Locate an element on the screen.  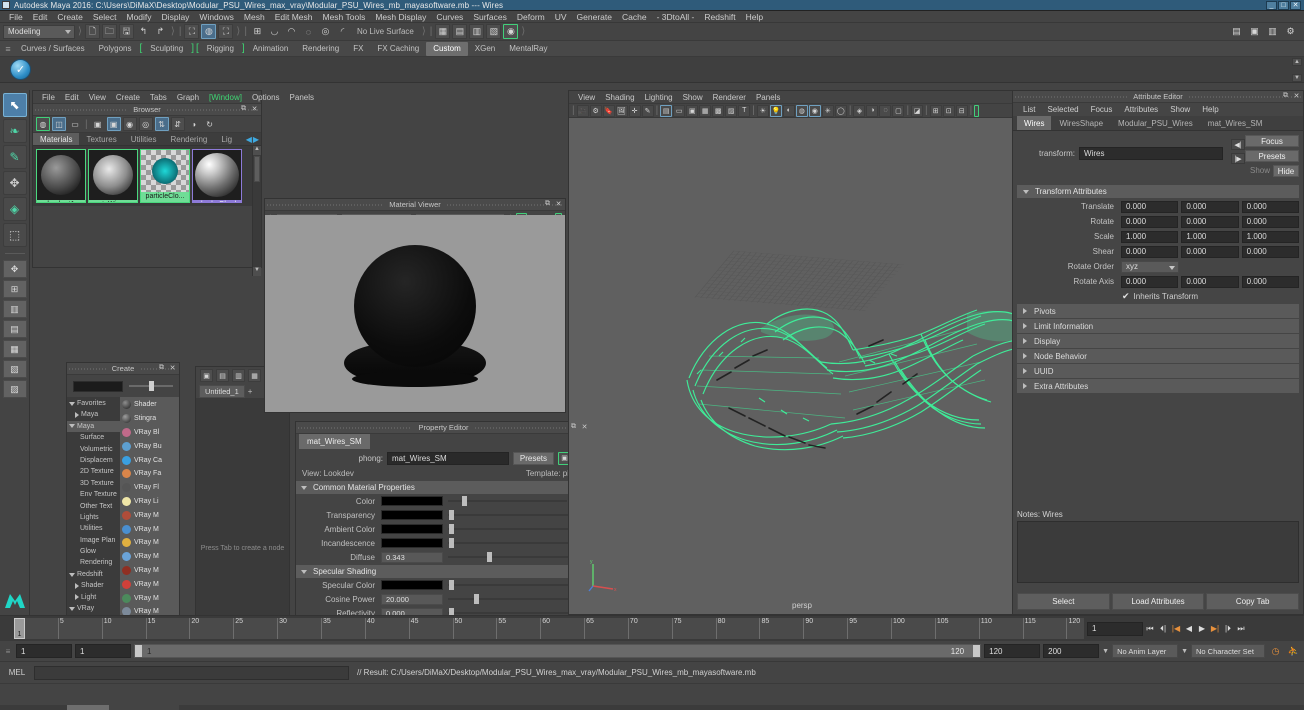
tree-node: Favorites is located at coordinates (93, 403).